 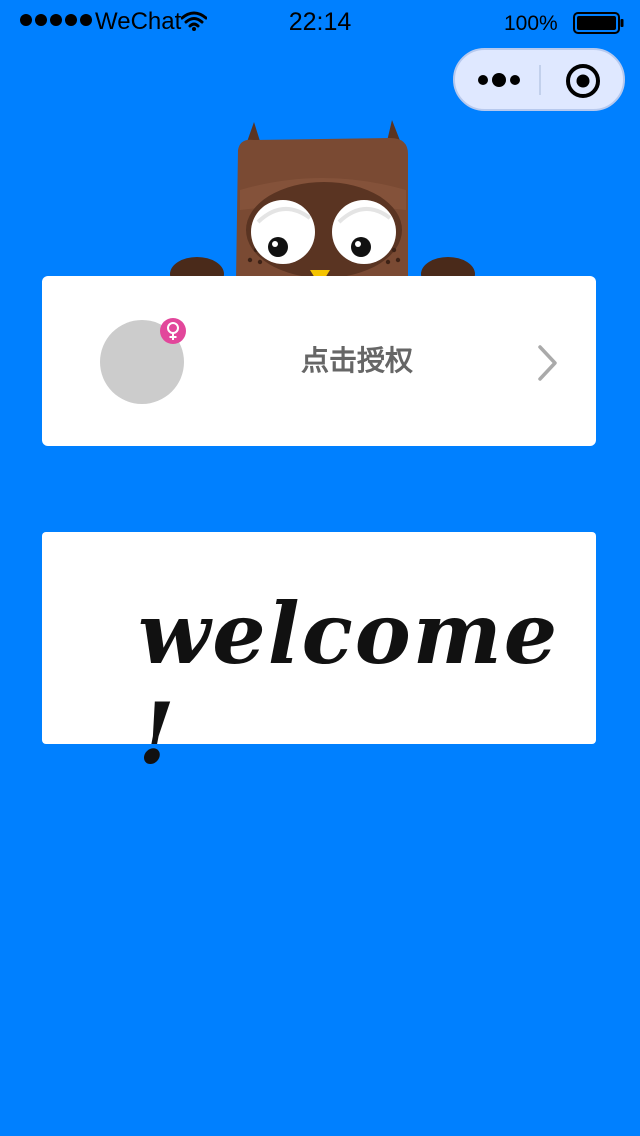 What do you see at coordinates (531, 23) in the screenshot?
I see `battery-percent: 100%` at bounding box center [531, 23].